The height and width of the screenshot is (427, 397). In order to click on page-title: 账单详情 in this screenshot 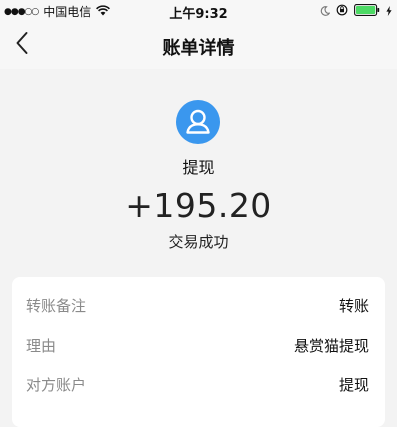, I will do `click(198, 48)`.